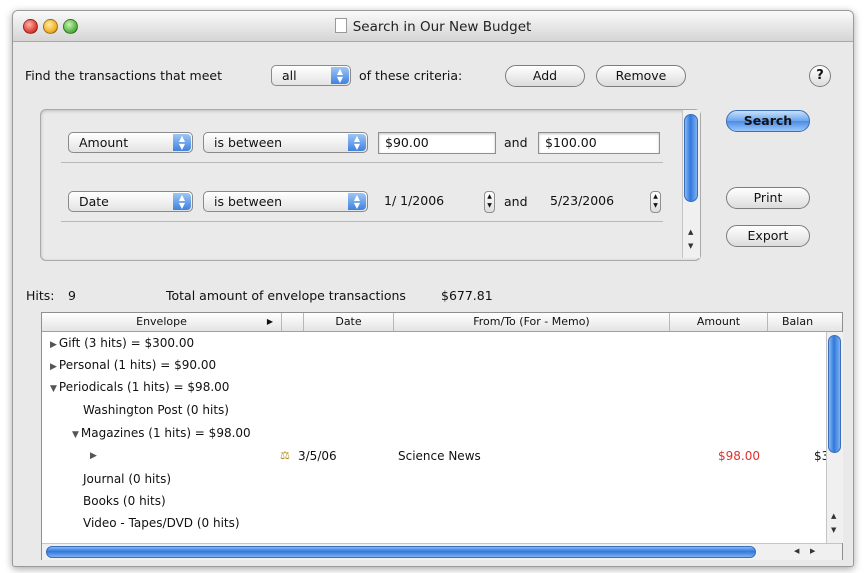  What do you see at coordinates (691, 158) in the screenshot?
I see `criteria-scroll-thumb` at bounding box center [691, 158].